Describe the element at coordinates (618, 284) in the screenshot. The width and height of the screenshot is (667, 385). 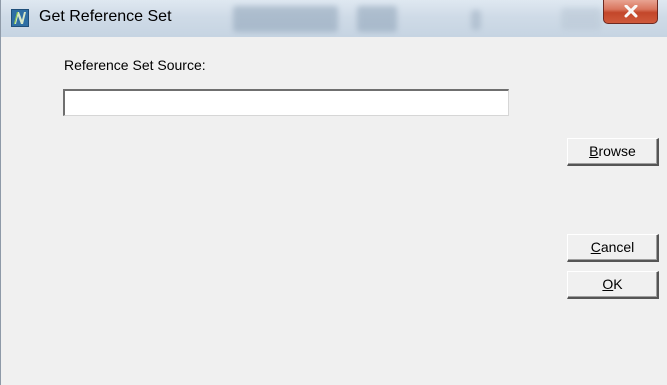
I see `ok-button-label: K` at that location.